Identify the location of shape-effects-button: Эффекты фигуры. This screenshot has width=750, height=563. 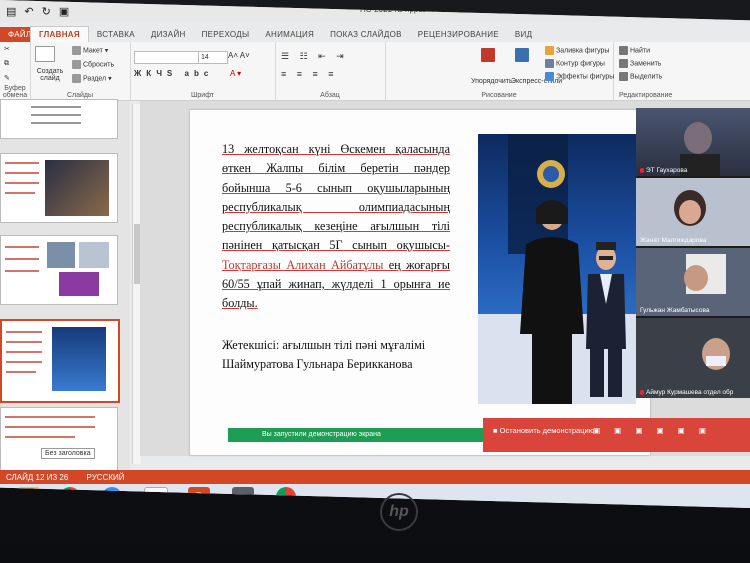
(579, 76).